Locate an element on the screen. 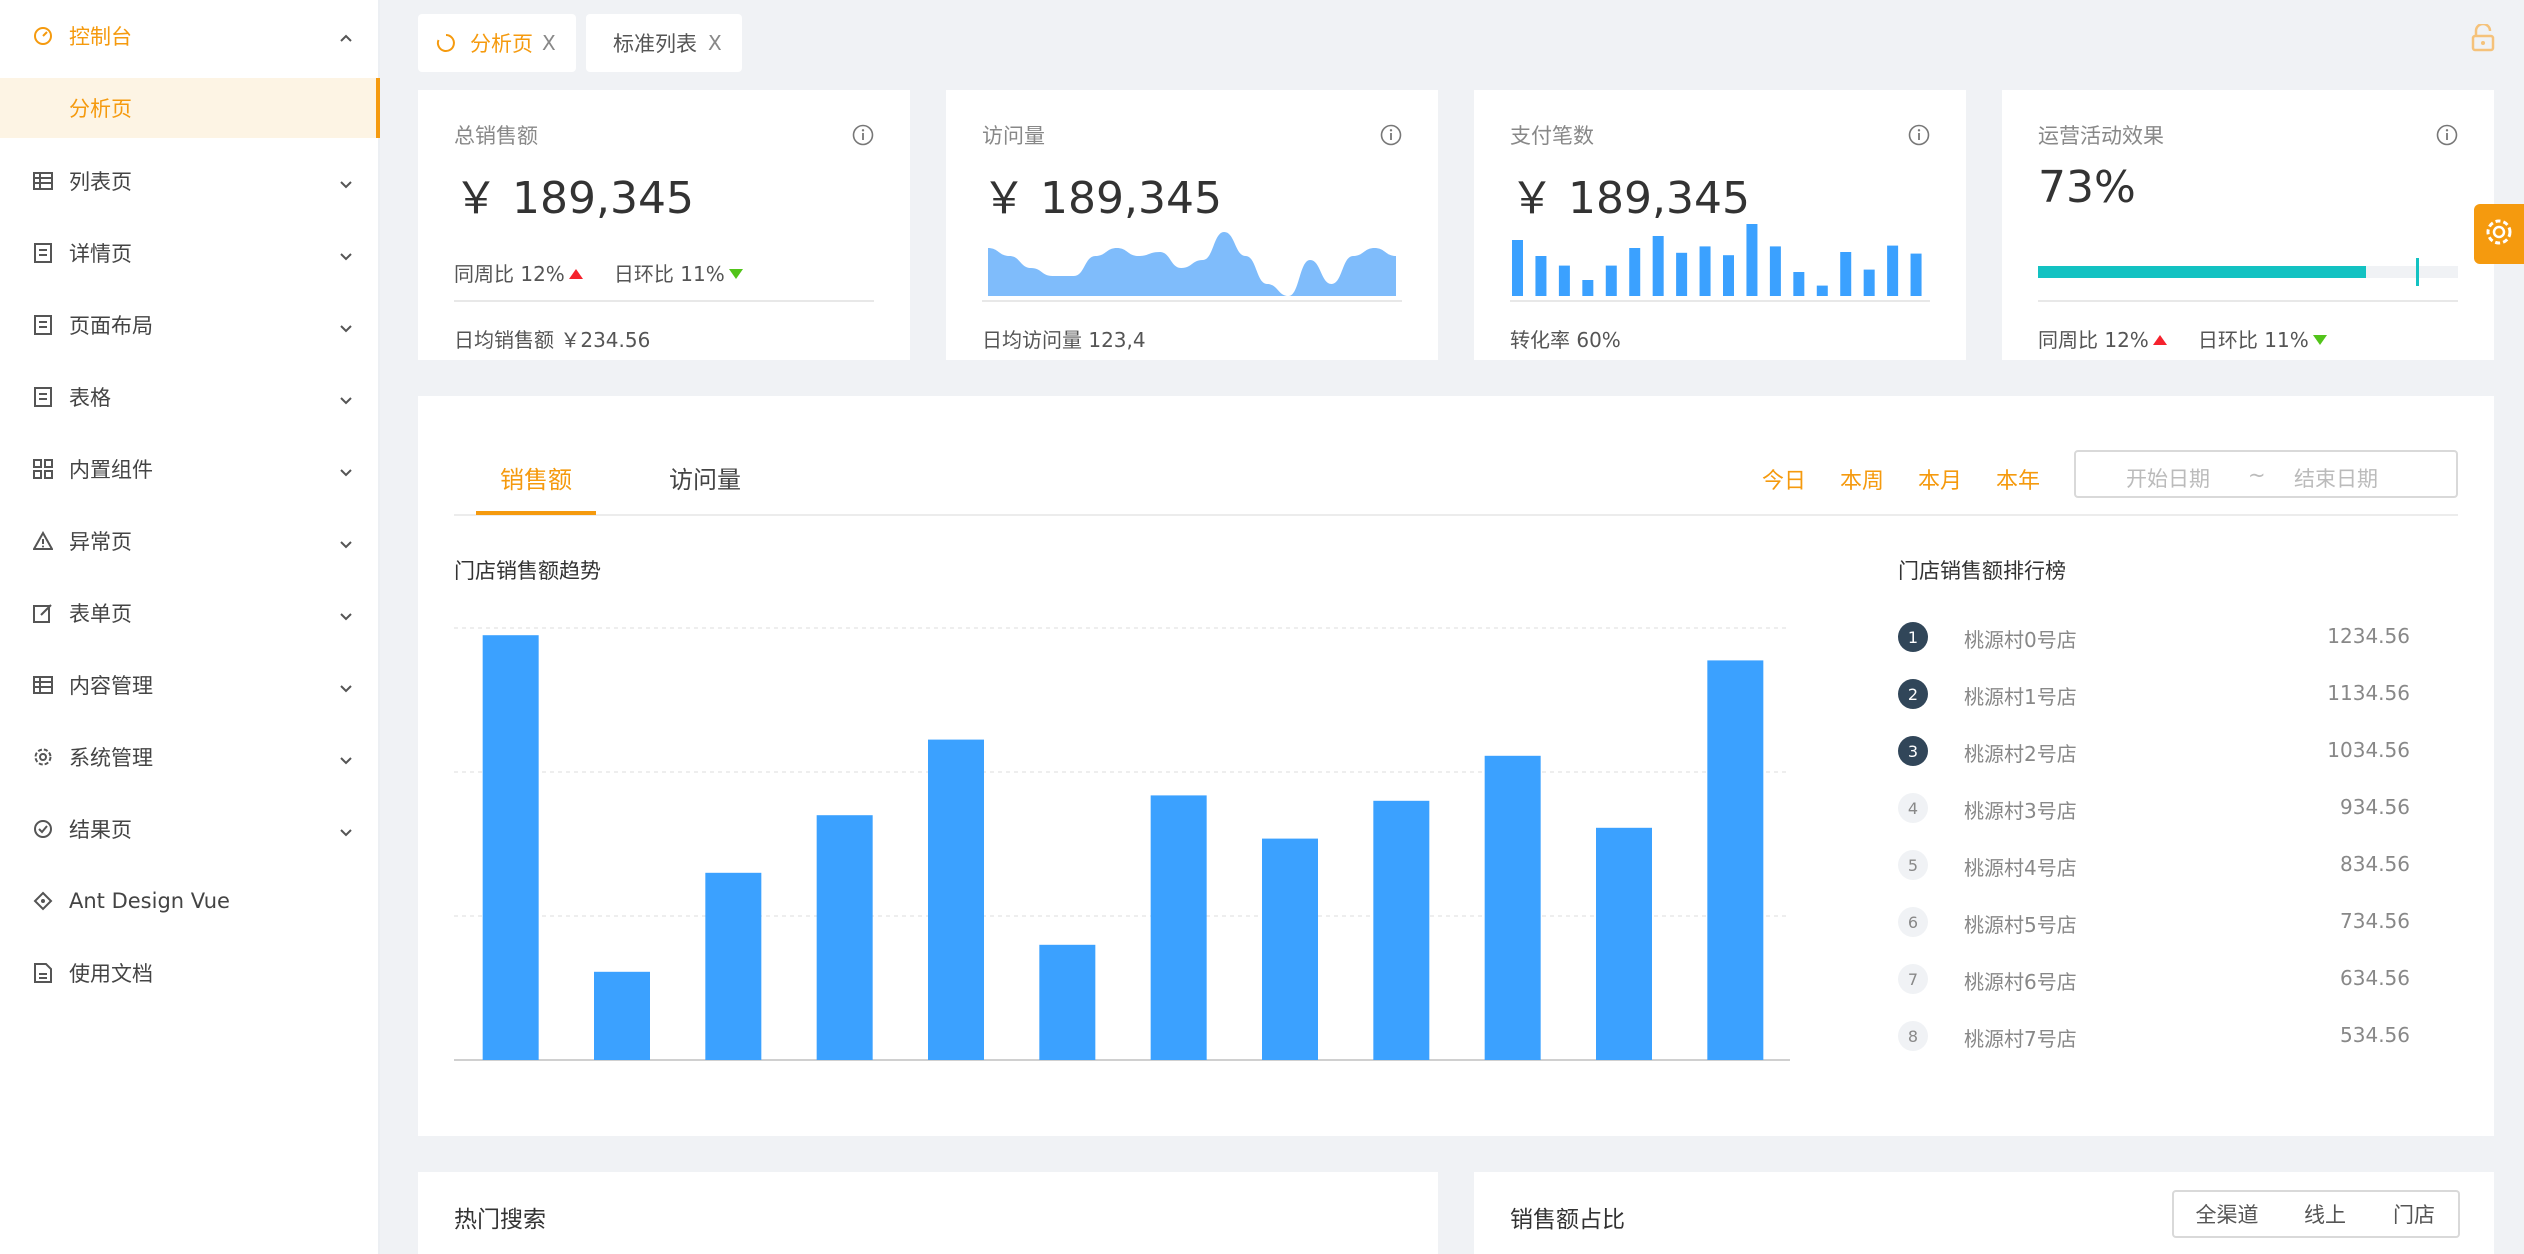 The height and width of the screenshot is (1254, 2524). date-end-input: 结束日期 is located at coordinates (2336, 478).